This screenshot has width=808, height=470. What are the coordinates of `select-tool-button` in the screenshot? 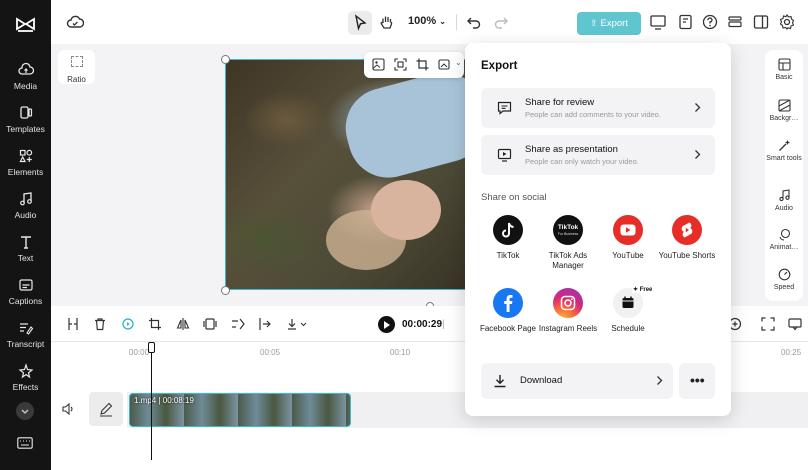 It's located at (360, 23).